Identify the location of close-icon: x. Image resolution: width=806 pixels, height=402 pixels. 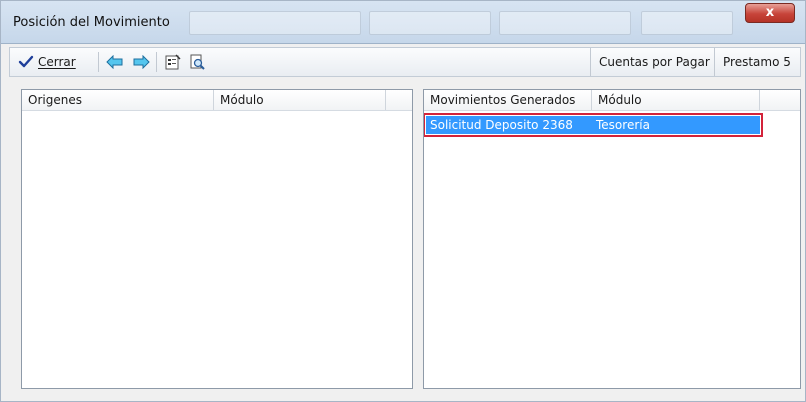
(770, 12).